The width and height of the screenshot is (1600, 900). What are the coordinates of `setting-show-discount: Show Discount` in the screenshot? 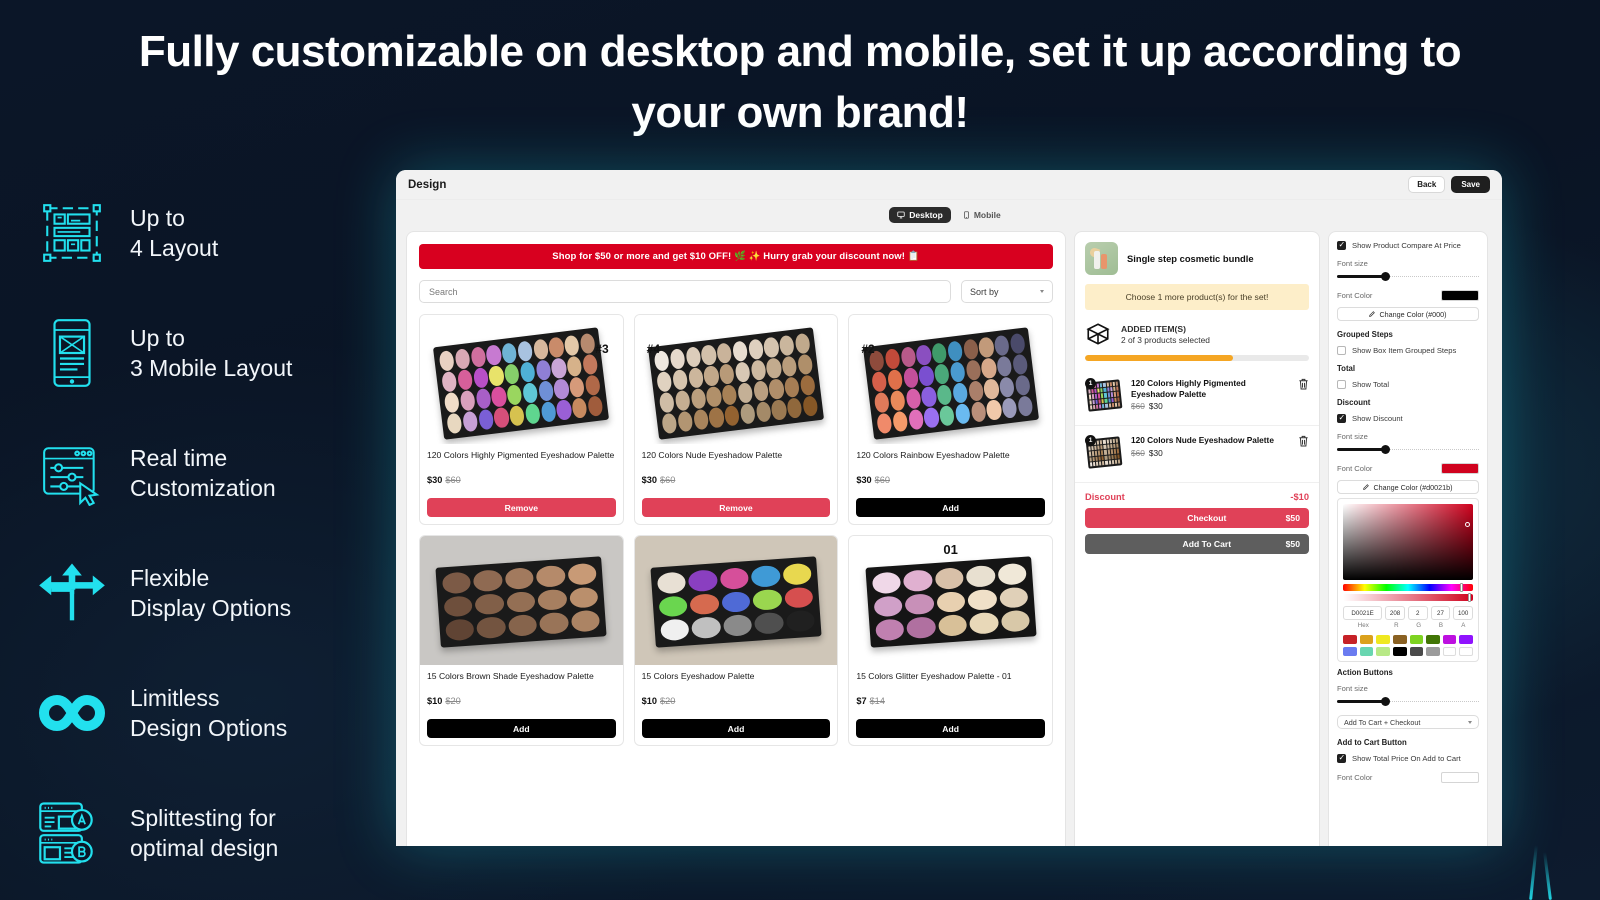 It's located at (1408, 418).